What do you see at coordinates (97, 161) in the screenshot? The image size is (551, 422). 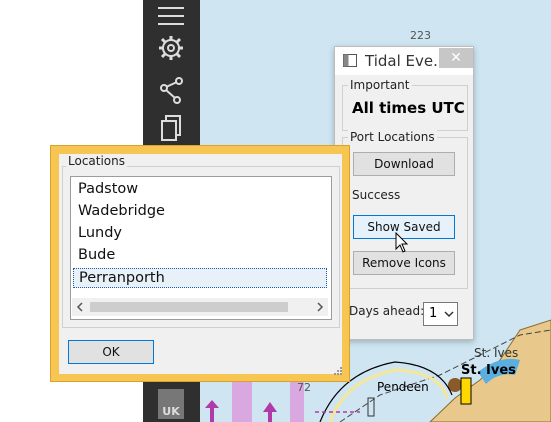 I see `locations-group-label: Locations` at bounding box center [97, 161].